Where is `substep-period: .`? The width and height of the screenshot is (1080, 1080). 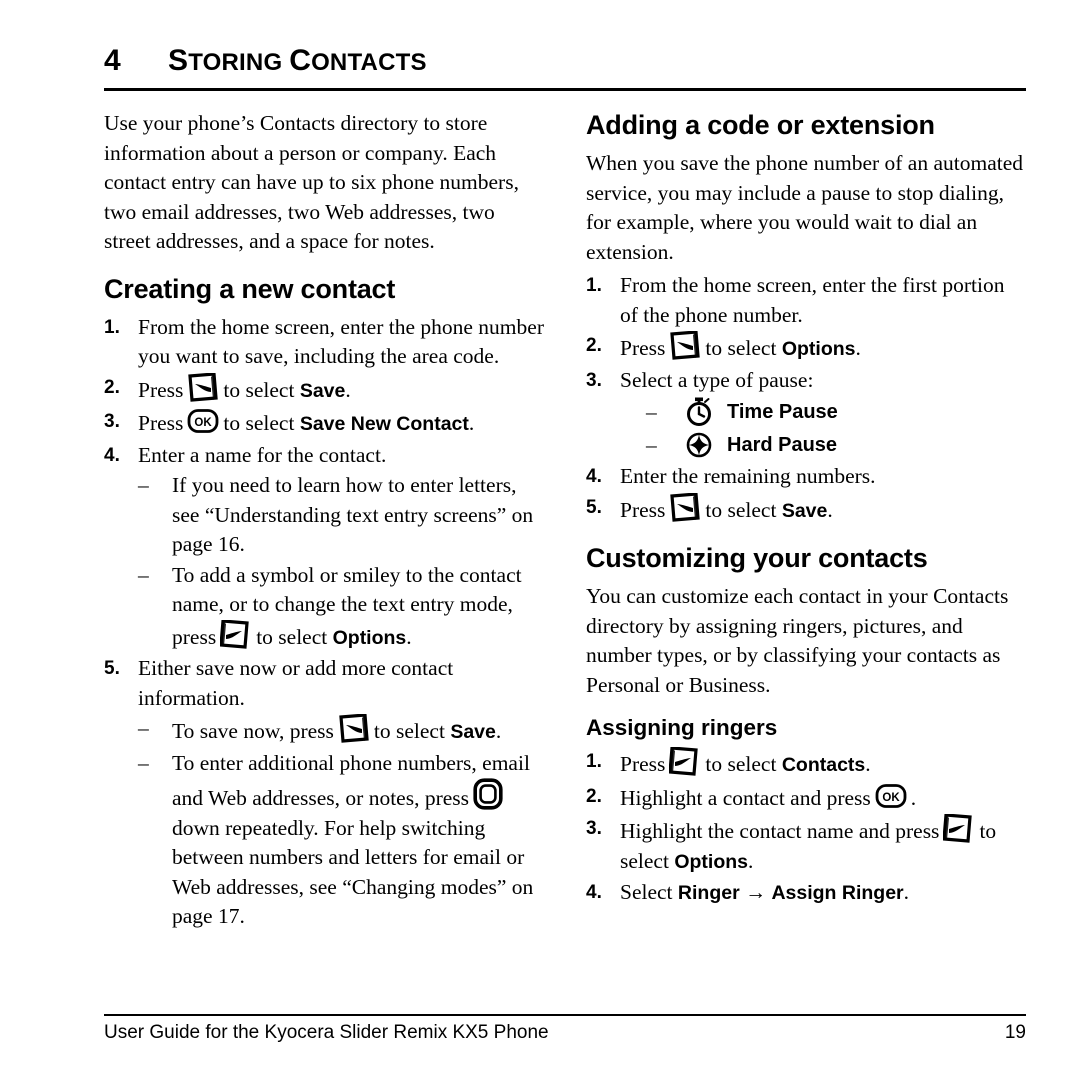
substep-period: . is located at coordinates (498, 731).